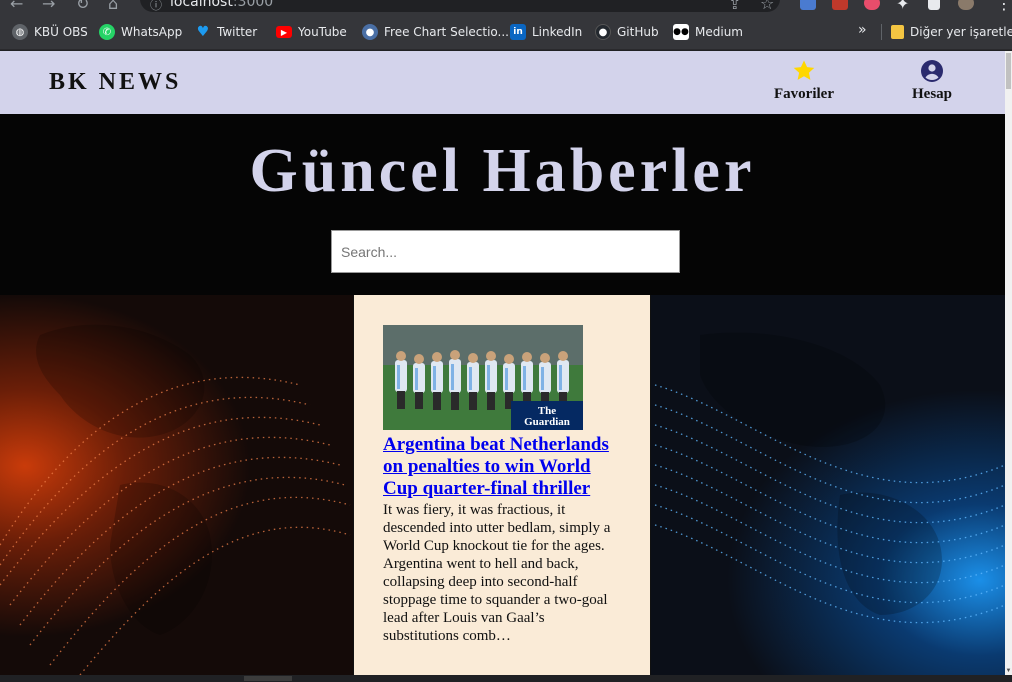 Image resolution: width=1012 pixels, height=682 pixels. What do you see at coordinates (152, 32) in the screenshot?
I see `bookmark-label: WhatsApp` at bounding box center [152, 32].